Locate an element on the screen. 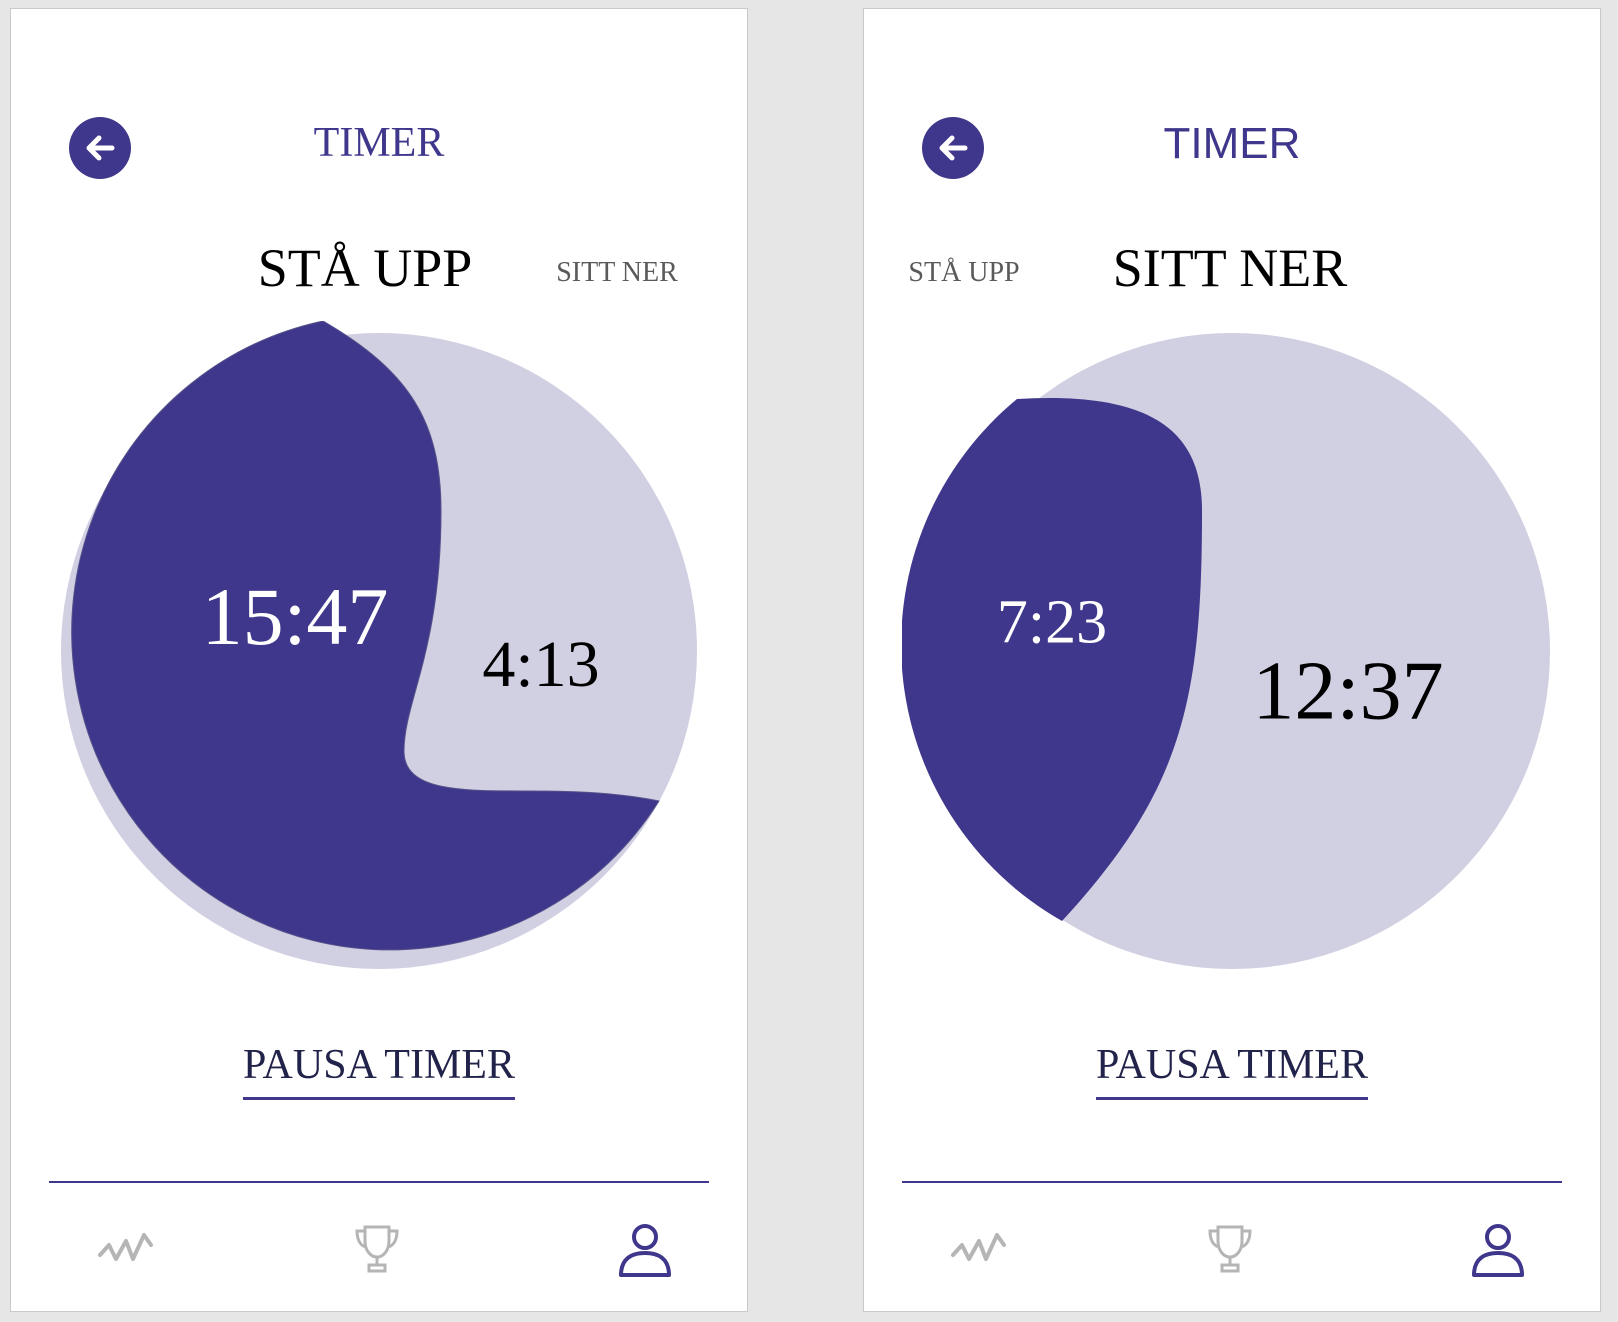 The height and width of the screenshot is (1322, 1618). remaining-time: 12:37 is located at coordinates (1348, 691).